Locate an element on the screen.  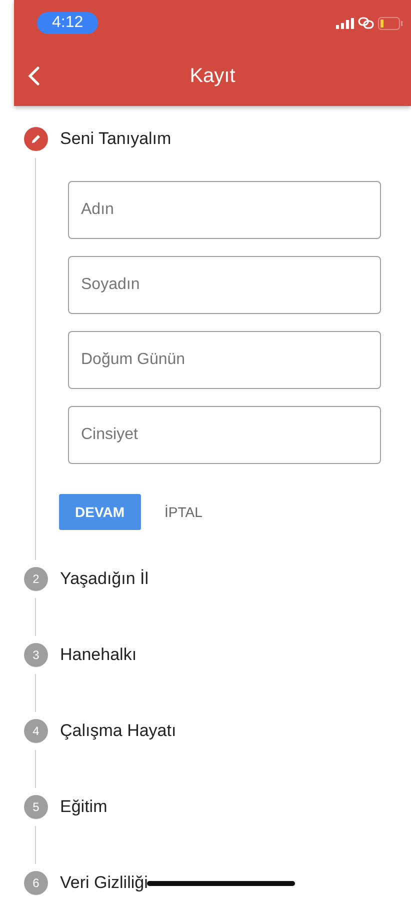
step-number: 3 is located at coordinates (36, 655).